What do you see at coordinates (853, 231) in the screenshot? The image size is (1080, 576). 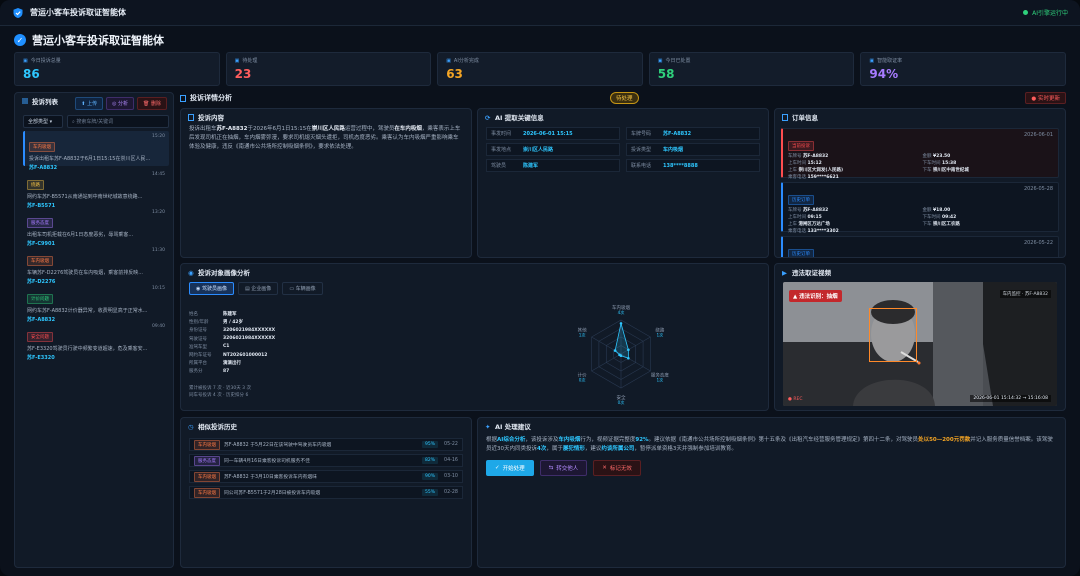 I see `order-field: 乘客电话 133****3302` at bounding box center [853, 231].